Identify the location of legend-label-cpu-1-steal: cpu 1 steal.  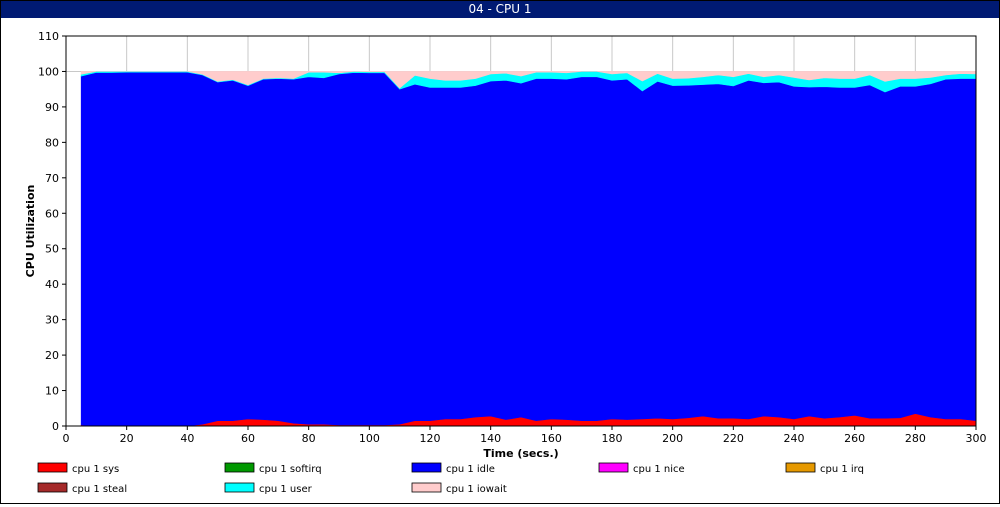
(99, 489).